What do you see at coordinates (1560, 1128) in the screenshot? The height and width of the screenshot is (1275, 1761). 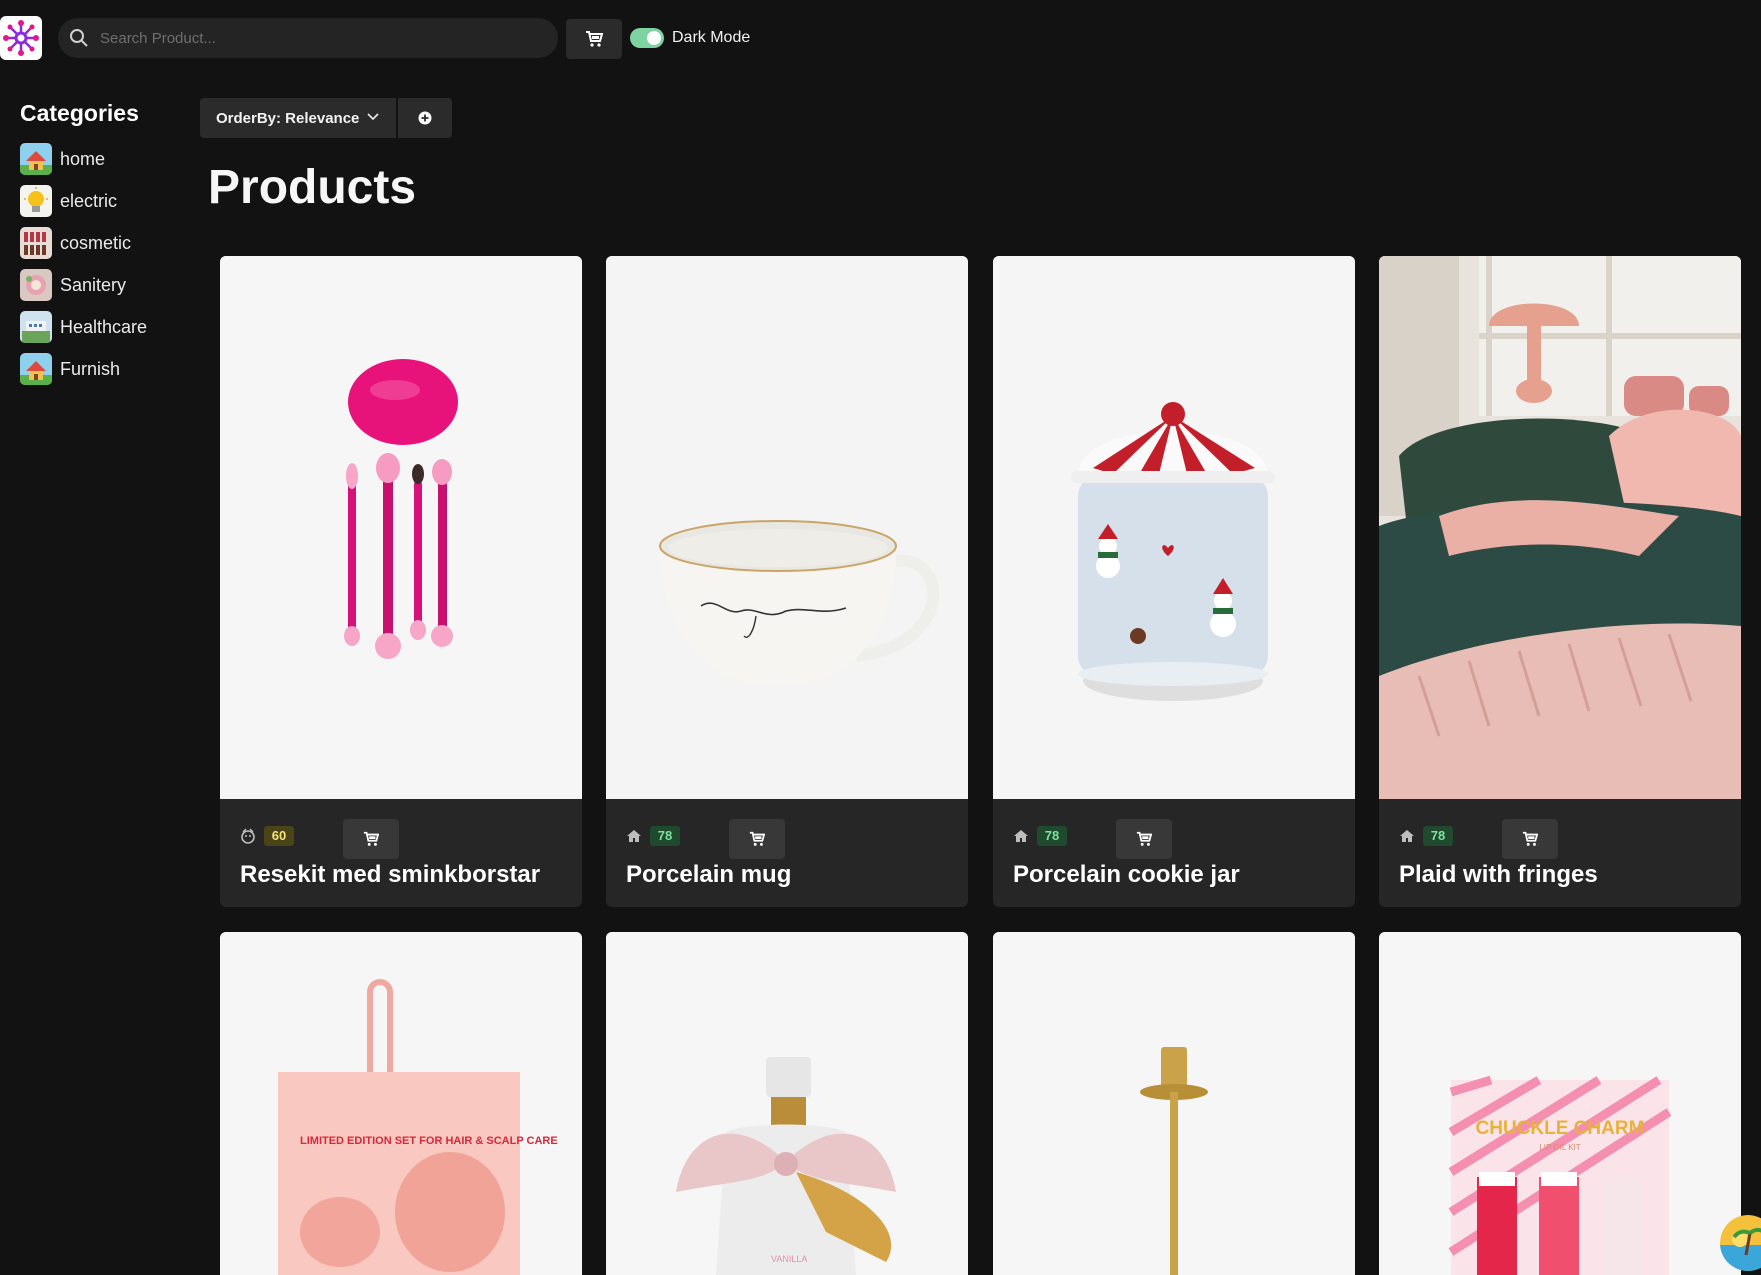 I see `lip-kit-title: CHUCKLE CHARM` at bounding box center [1560, 1128].